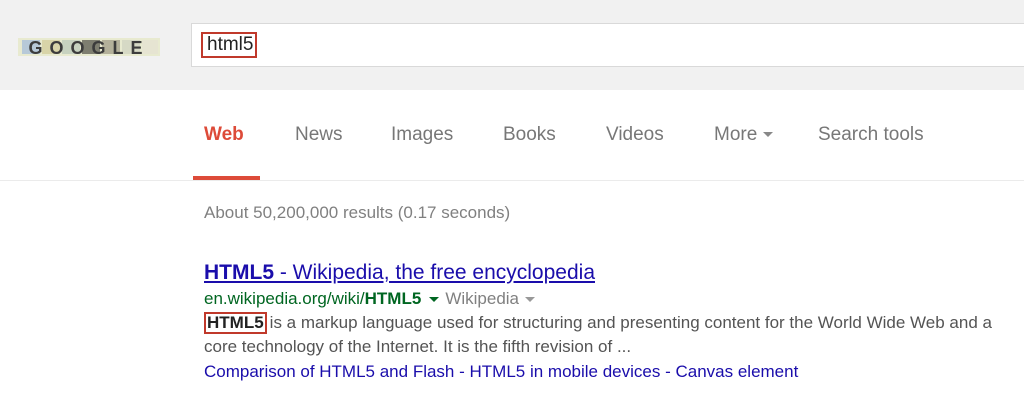  What do you see at coordinates (565, 371) in the screenshot?
I see `sitelink-mobile: HTML5 in mobile devices` at bounding box center [565, 371].